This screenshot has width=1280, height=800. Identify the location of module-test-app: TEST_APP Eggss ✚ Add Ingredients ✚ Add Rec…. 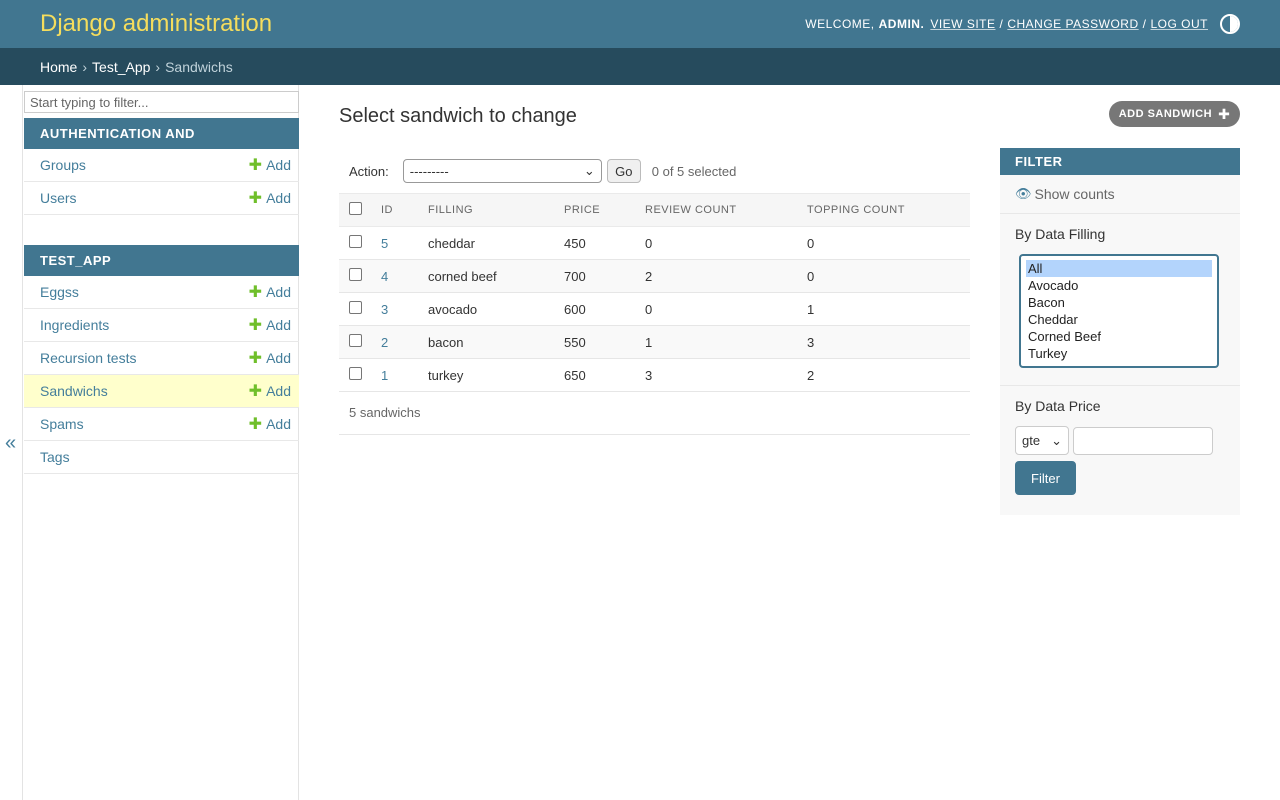
(161, 359).